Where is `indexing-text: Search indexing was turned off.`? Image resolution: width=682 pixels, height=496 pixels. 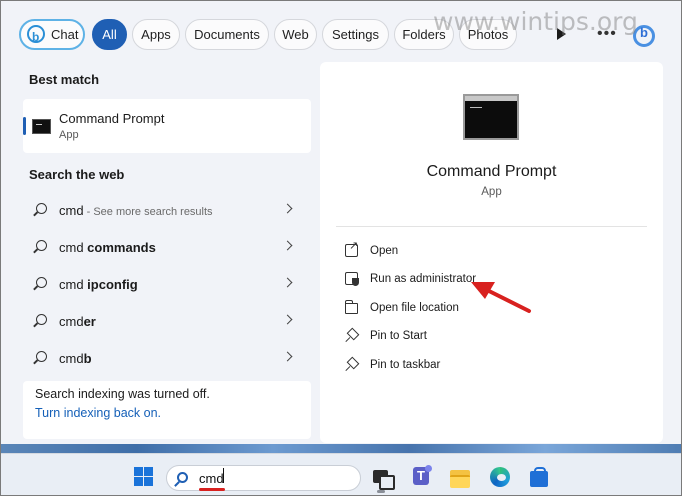 indexing-text: Search indexing was turned off. is located at coordinates (122, 394).